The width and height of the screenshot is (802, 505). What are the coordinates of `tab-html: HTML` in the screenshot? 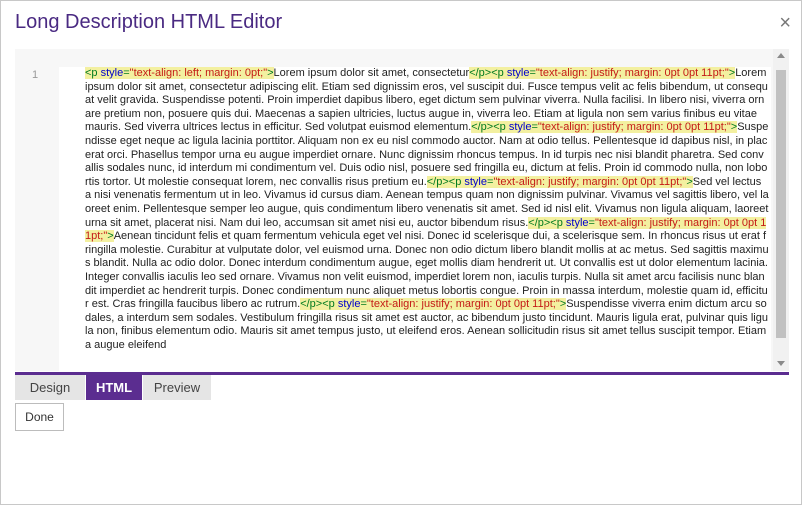 It's located at (114, 387).